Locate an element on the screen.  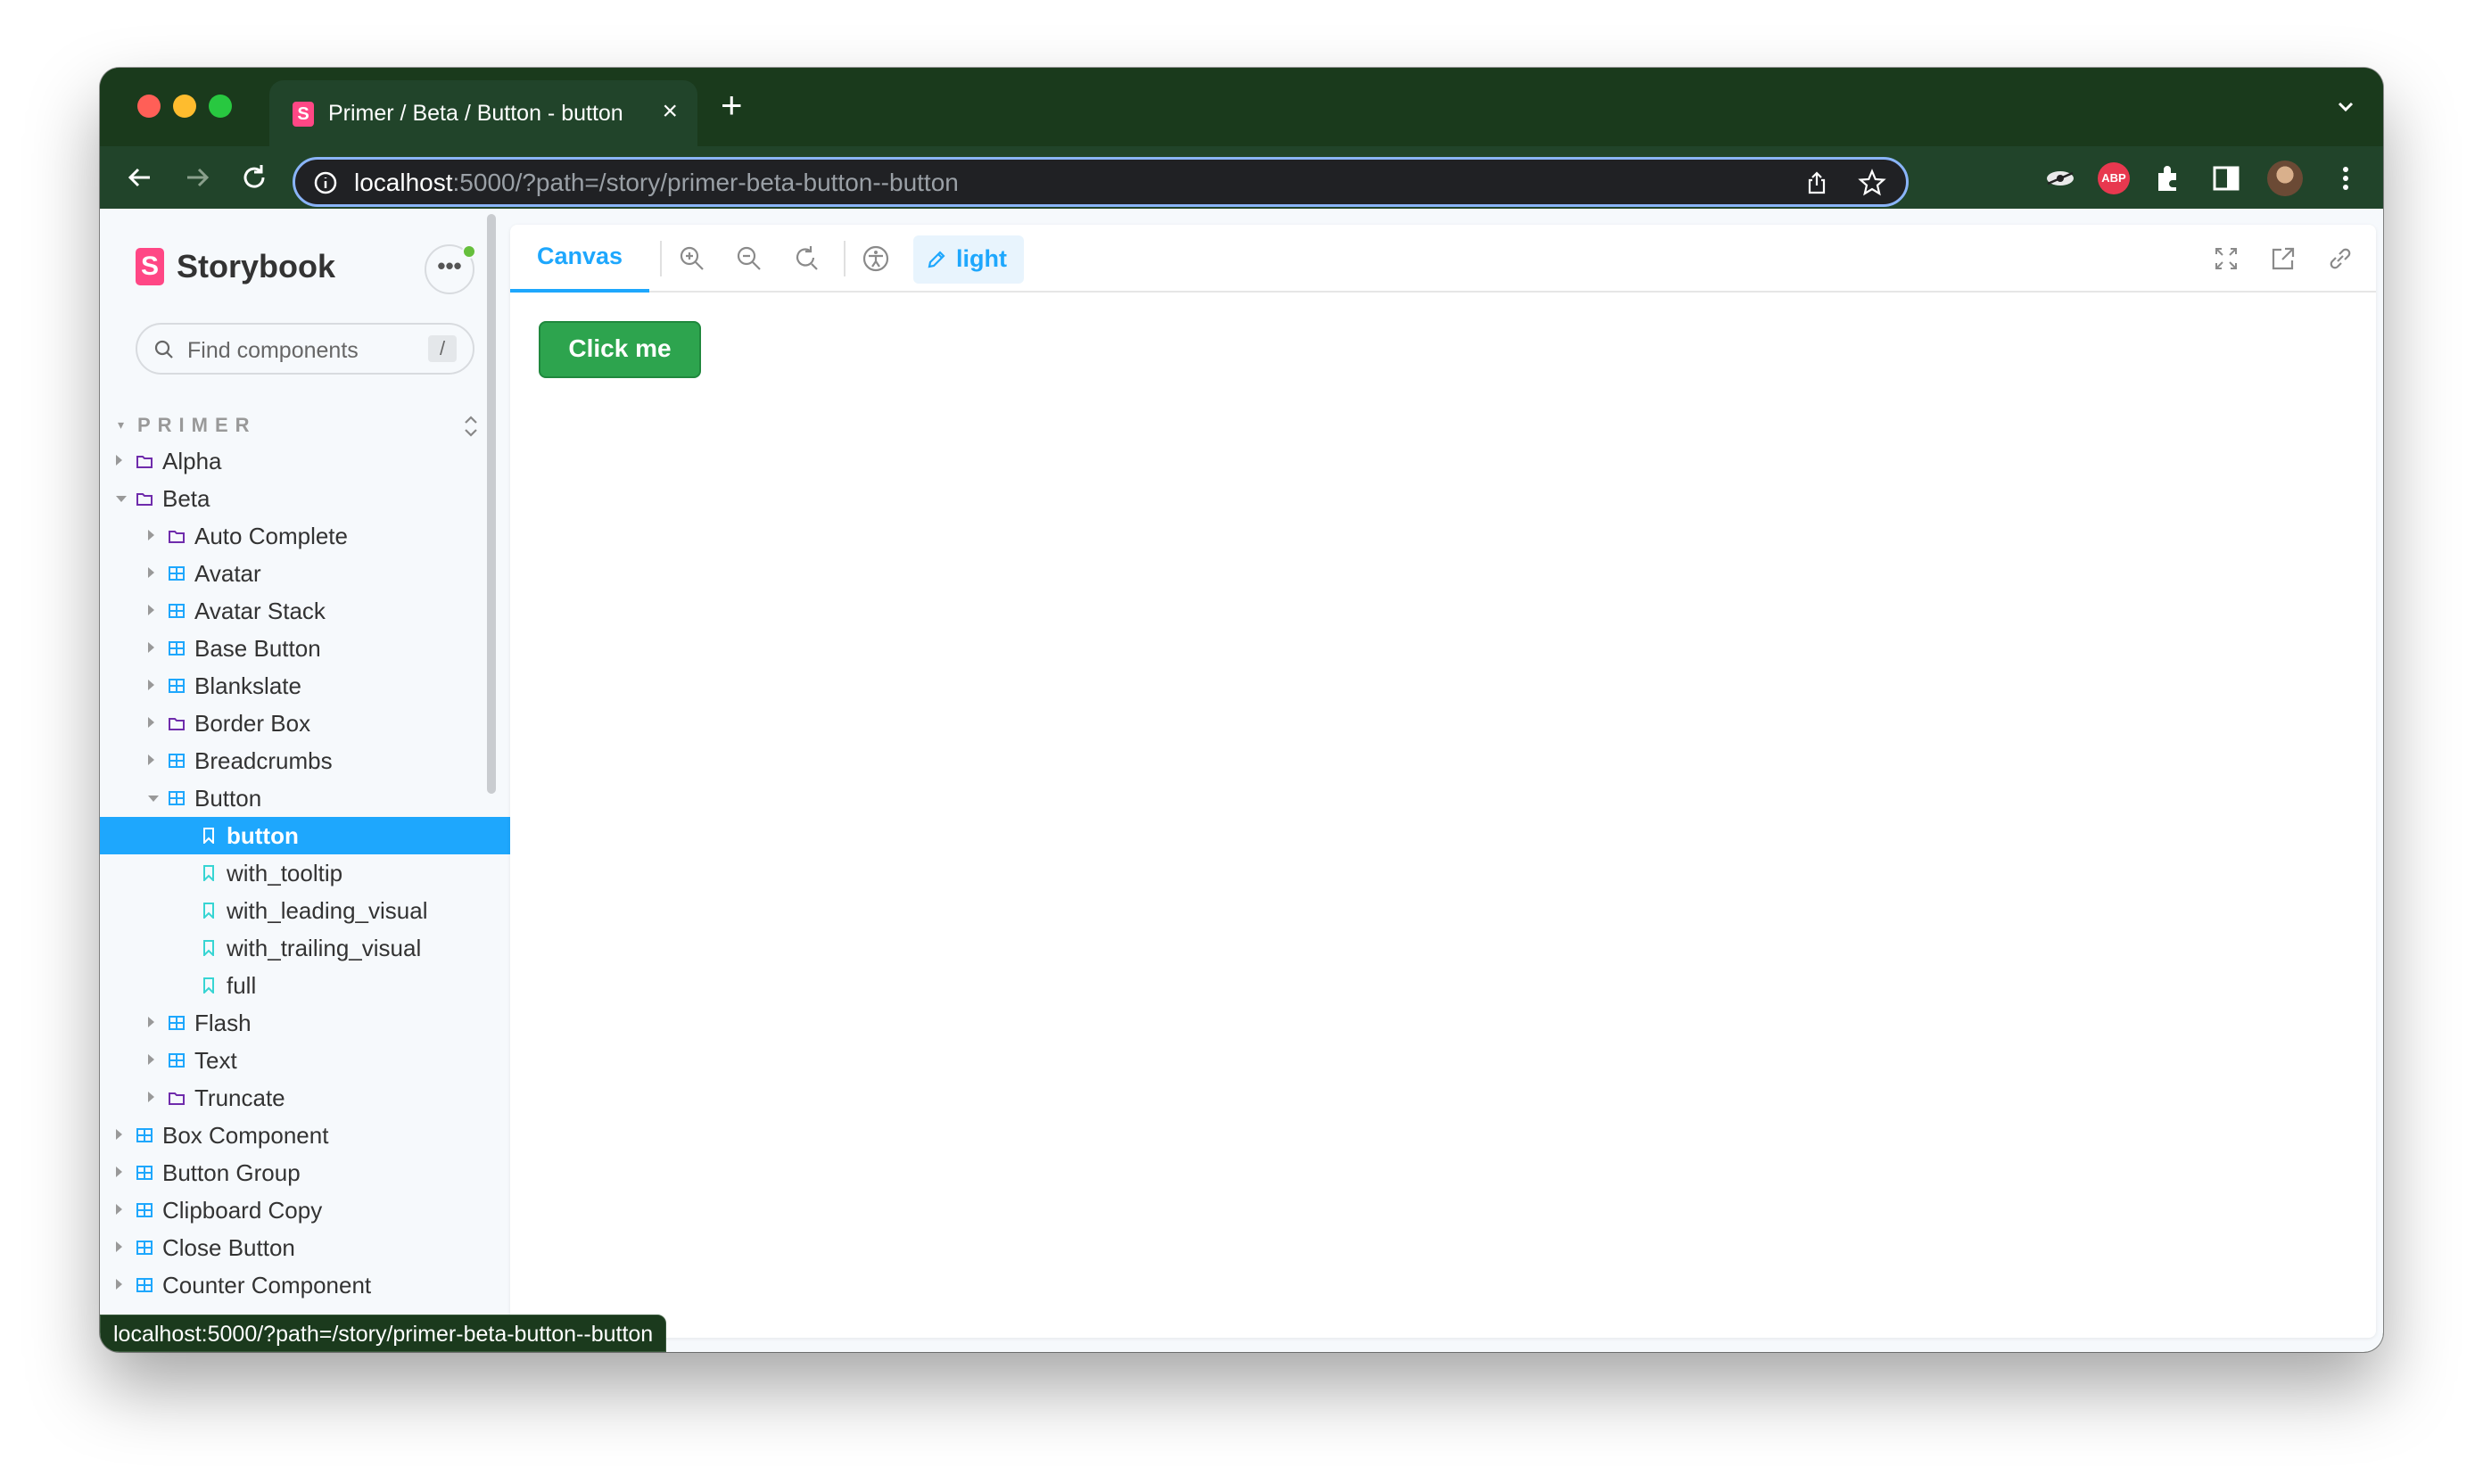
tree-item: Breadcrumbs is located at coordinates (305, 760).